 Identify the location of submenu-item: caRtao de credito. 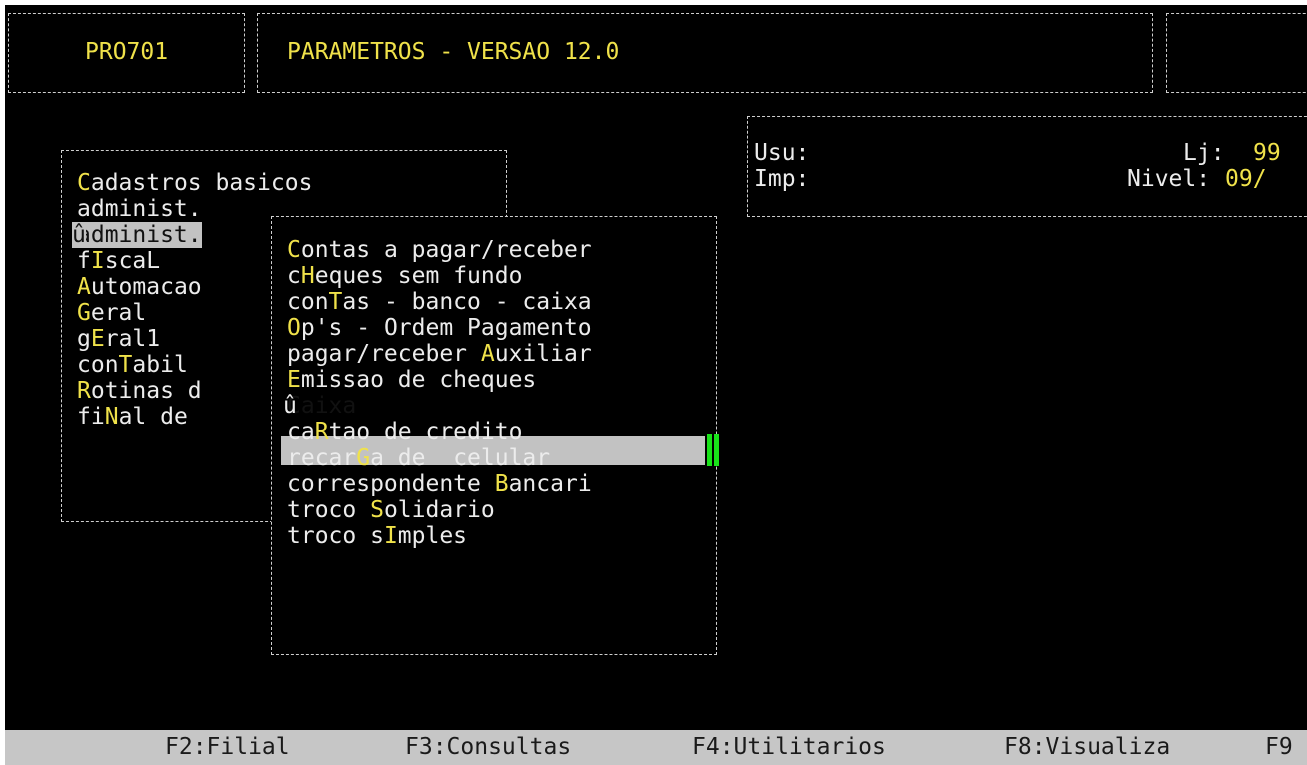
(404, 432).